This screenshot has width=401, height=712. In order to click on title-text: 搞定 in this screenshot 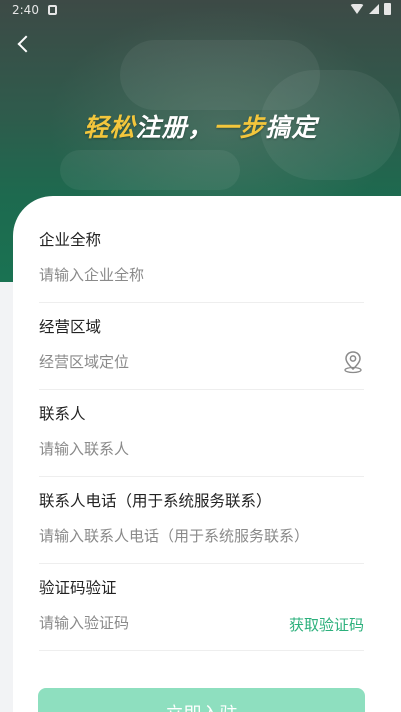, I will do `click(291, 127)`.